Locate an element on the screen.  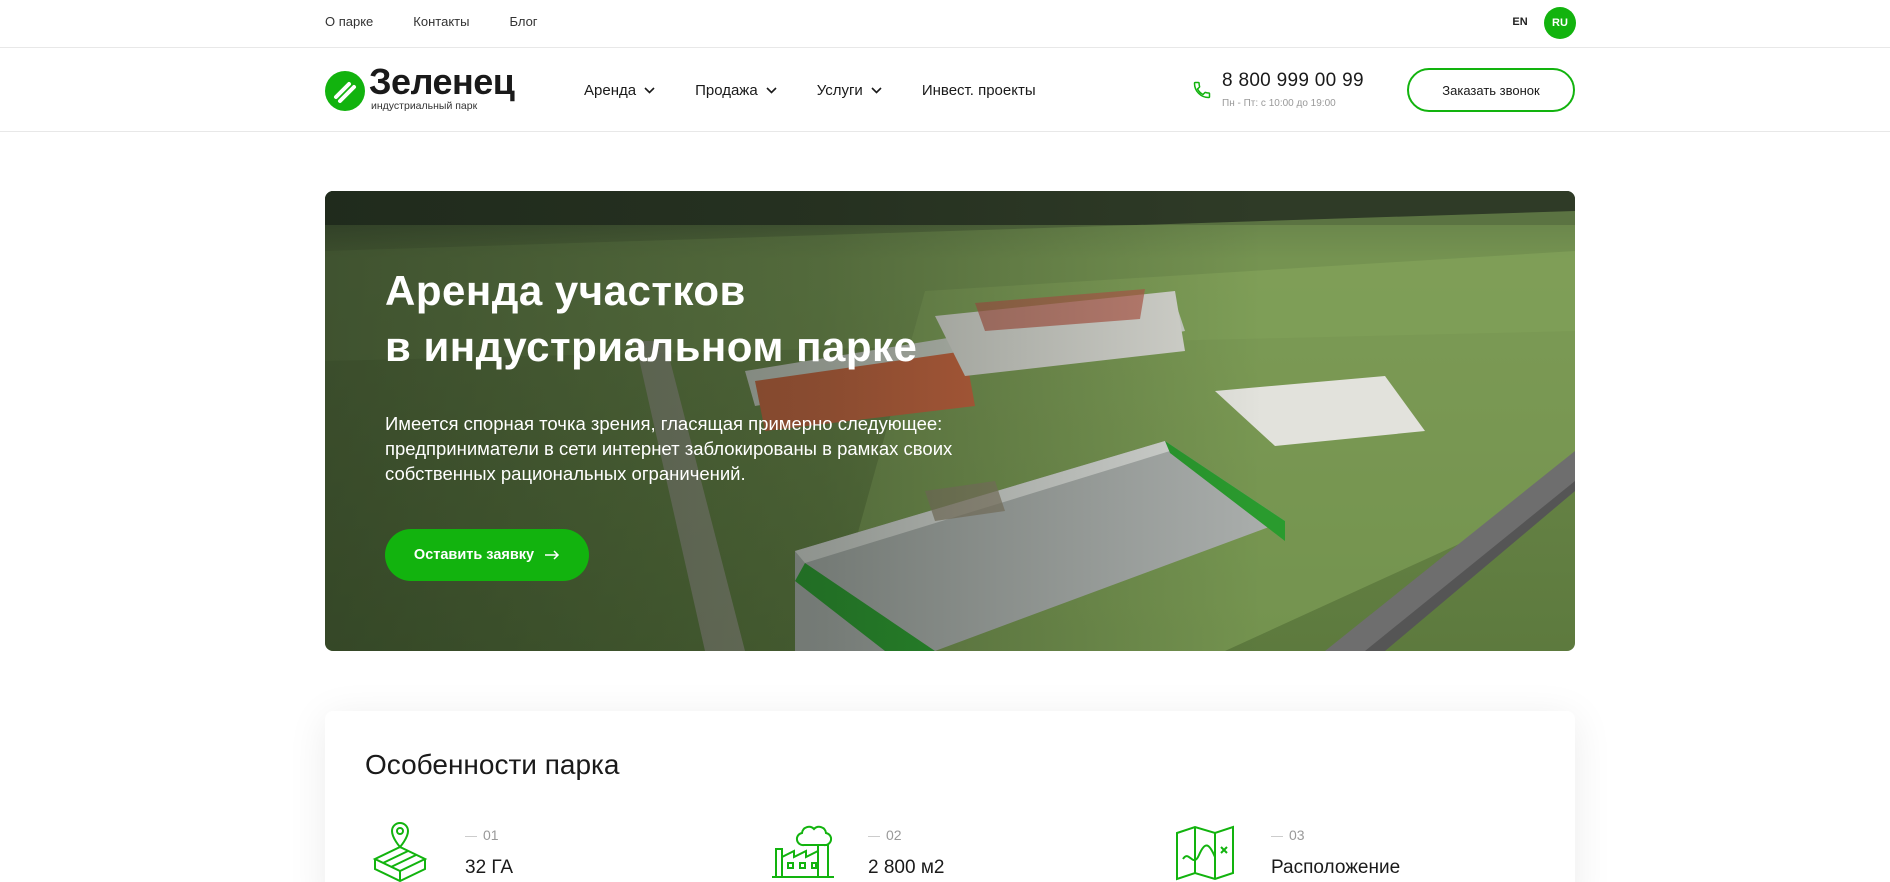
feature-value: Расположение is located at coordinates (1336, 867).